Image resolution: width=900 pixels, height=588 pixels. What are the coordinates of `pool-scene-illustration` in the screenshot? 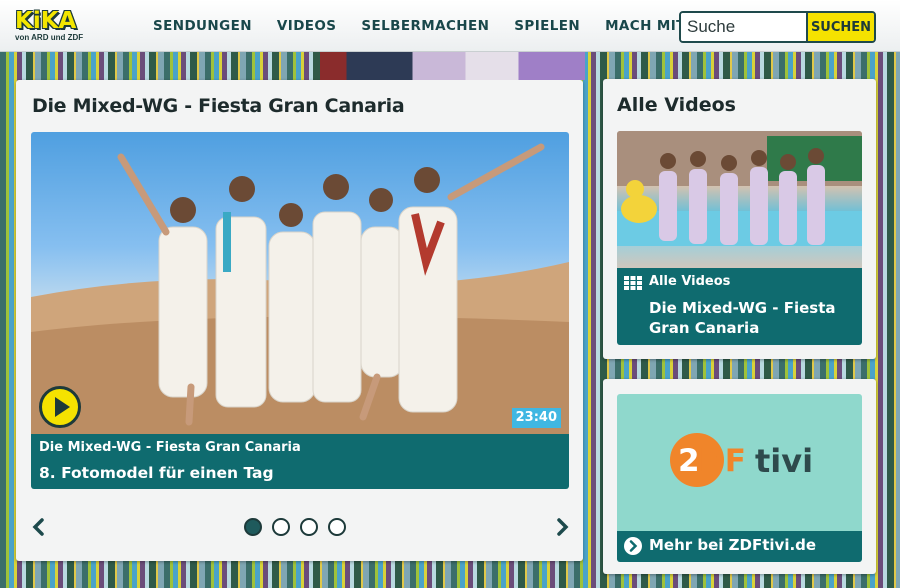 It's located at (739, 188).